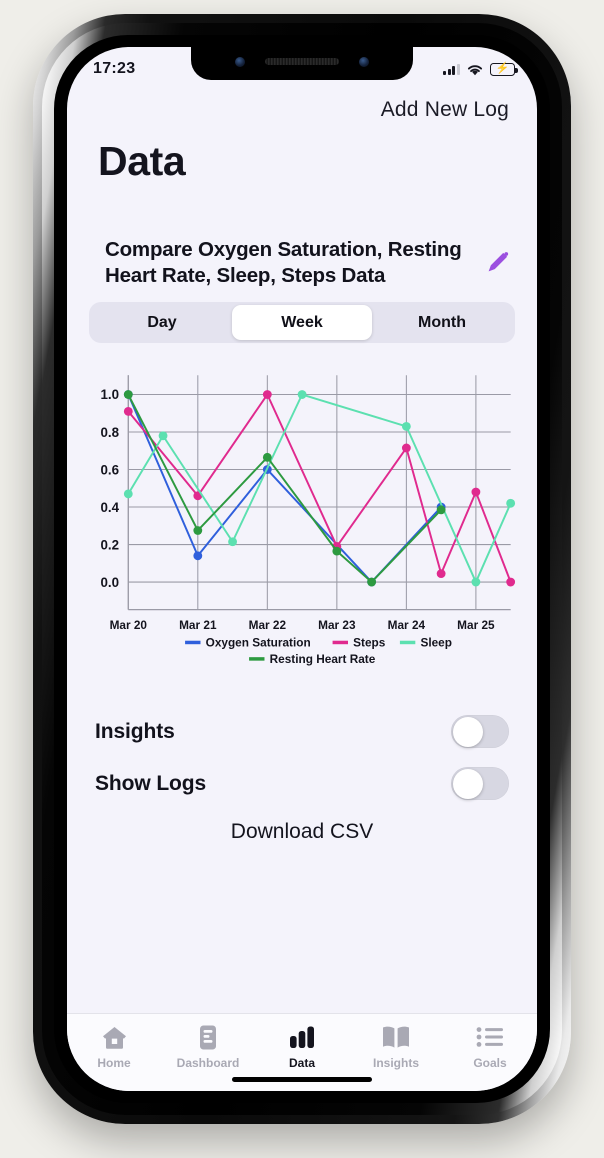  Describe the element at coordinates (302, 1079) in the screenshot. I see `home-indicator` at that location.